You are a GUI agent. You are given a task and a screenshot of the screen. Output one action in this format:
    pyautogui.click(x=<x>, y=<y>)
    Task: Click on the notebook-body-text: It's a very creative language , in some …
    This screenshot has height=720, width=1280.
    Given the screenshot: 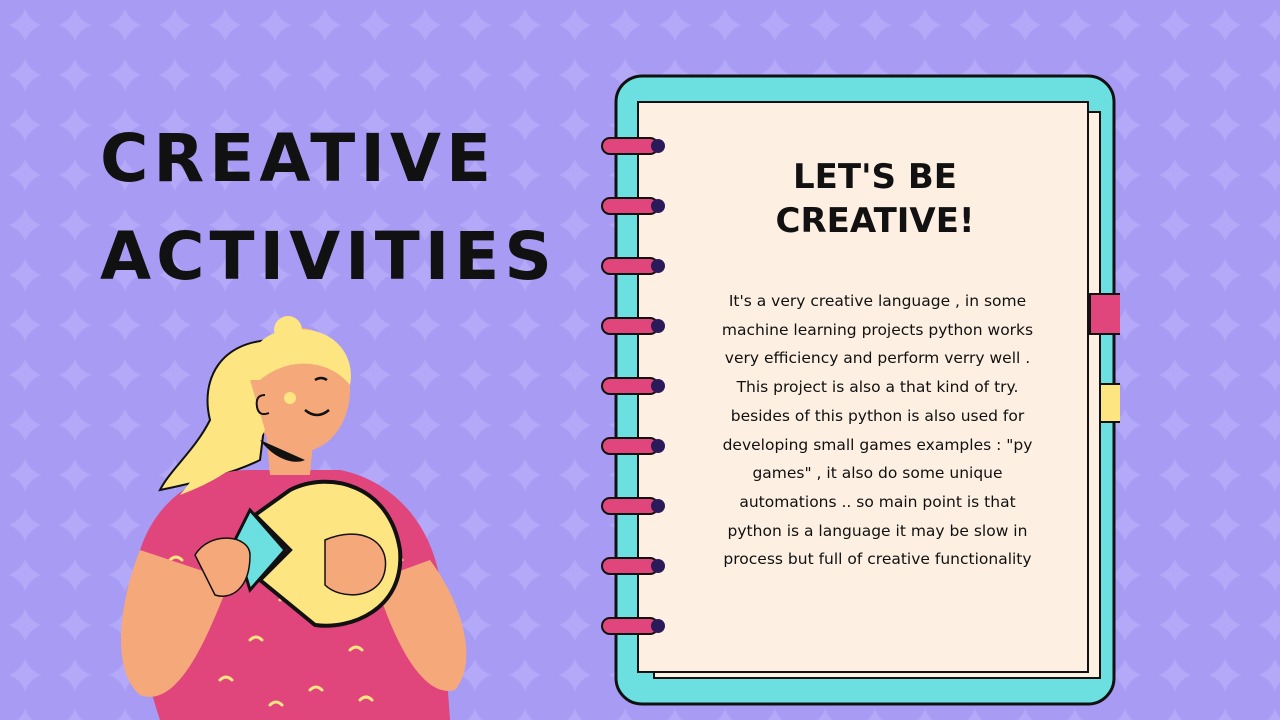 What is the action you would take?
    pyautogui.click(x=877, y=430)
    